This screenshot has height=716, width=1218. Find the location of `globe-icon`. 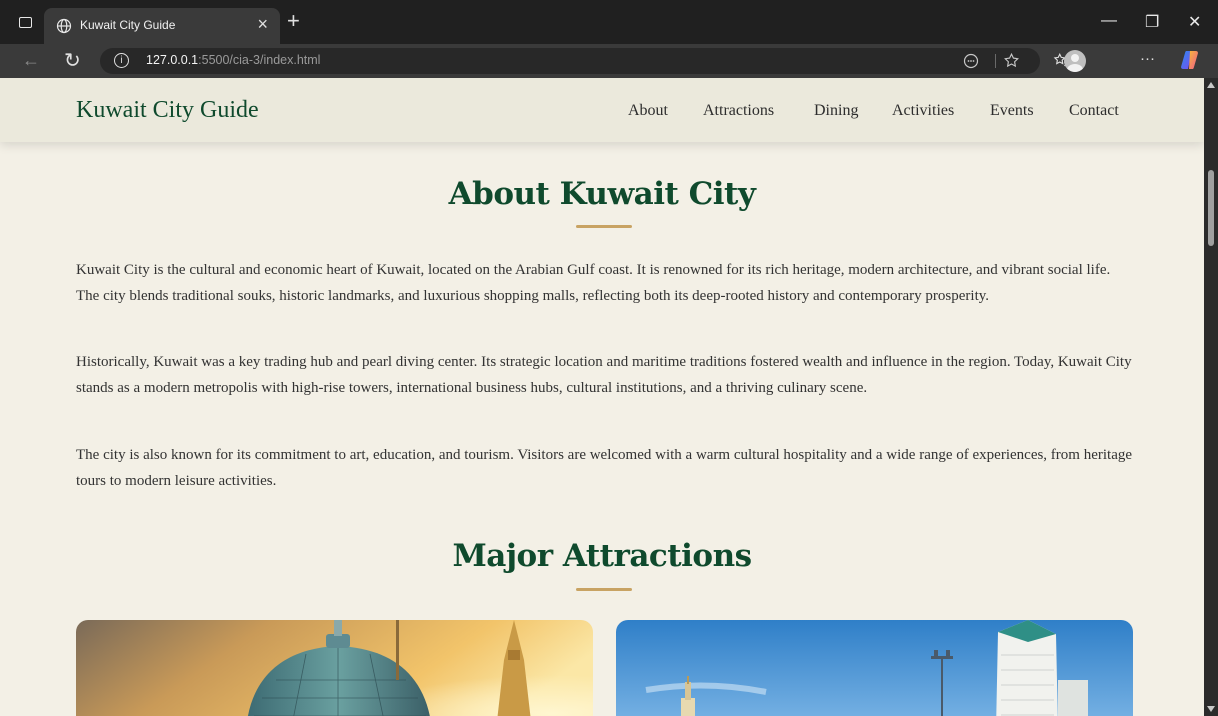

globe-icon is located at coordinates (64, 26).